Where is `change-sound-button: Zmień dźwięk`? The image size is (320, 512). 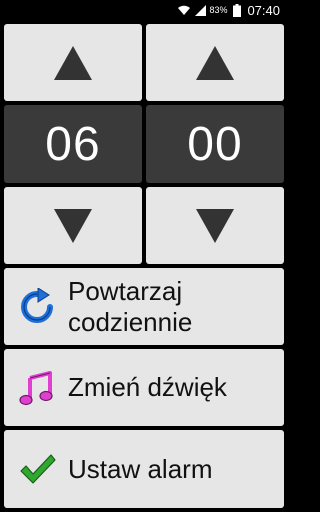
change-sound-button: Zmień dźwięk is located at coordinates (144, 387).